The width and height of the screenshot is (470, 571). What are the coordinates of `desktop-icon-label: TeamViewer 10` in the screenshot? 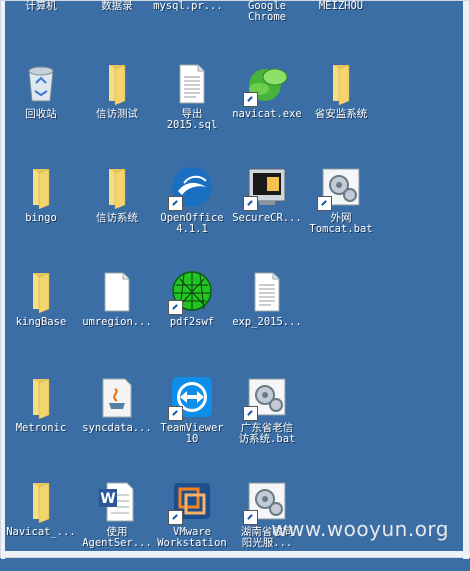 It's located at (192, 433).